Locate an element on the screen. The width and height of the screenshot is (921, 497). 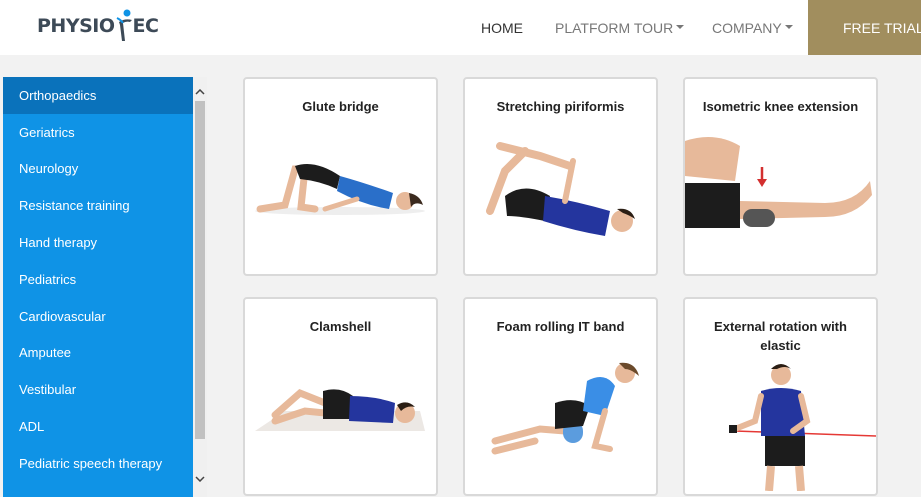
nav-company-link: COMPANY is located at coordinates (752, 27).